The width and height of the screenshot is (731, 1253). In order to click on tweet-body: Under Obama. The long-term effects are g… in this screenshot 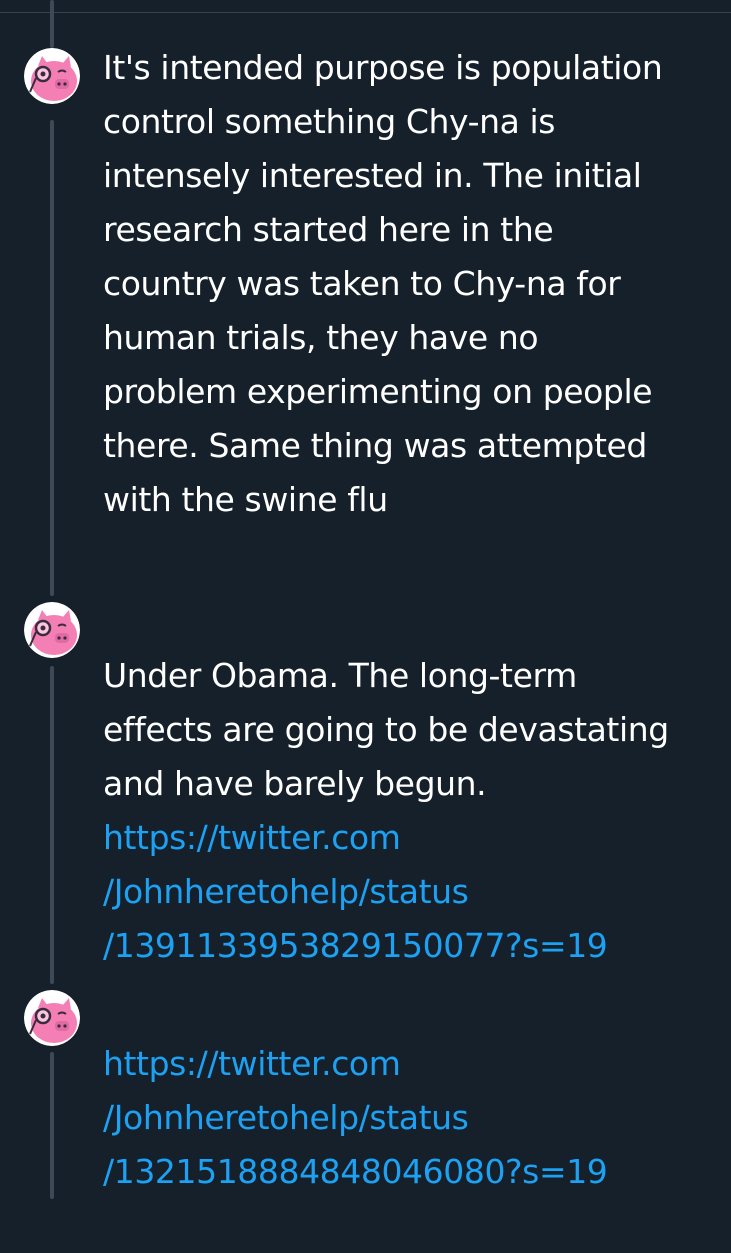, I will do `click(386, 729)`.